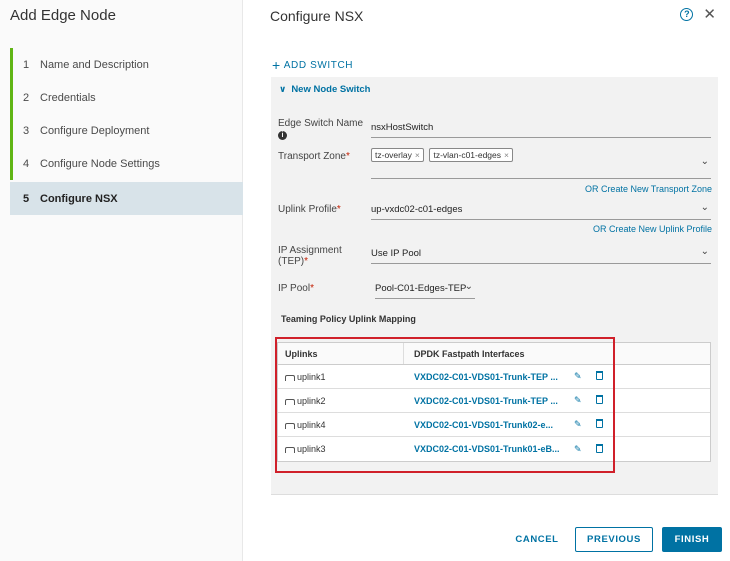 This screenshot has height=561, width=730. Describe the element at coordinates (126, 97) in the screenshot. I see `step-credentials: 2 Credentials` at that location.